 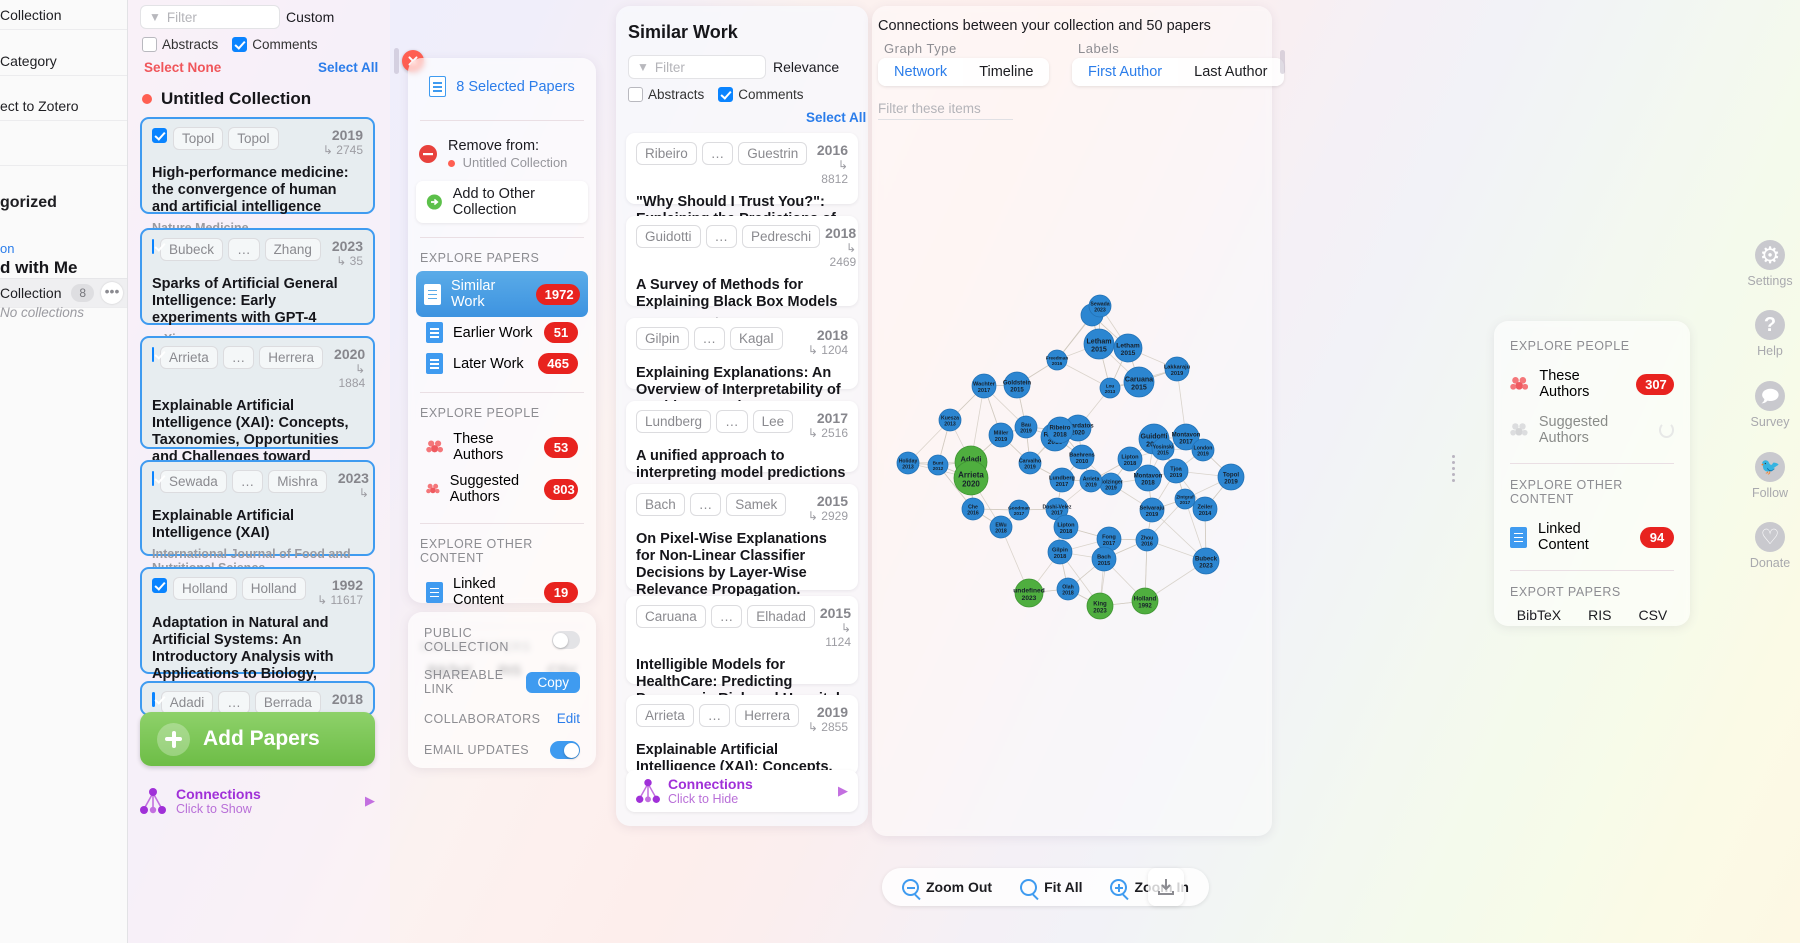 I want to click on graph-node: Bubeck2023, so click(x=1206, y=561).